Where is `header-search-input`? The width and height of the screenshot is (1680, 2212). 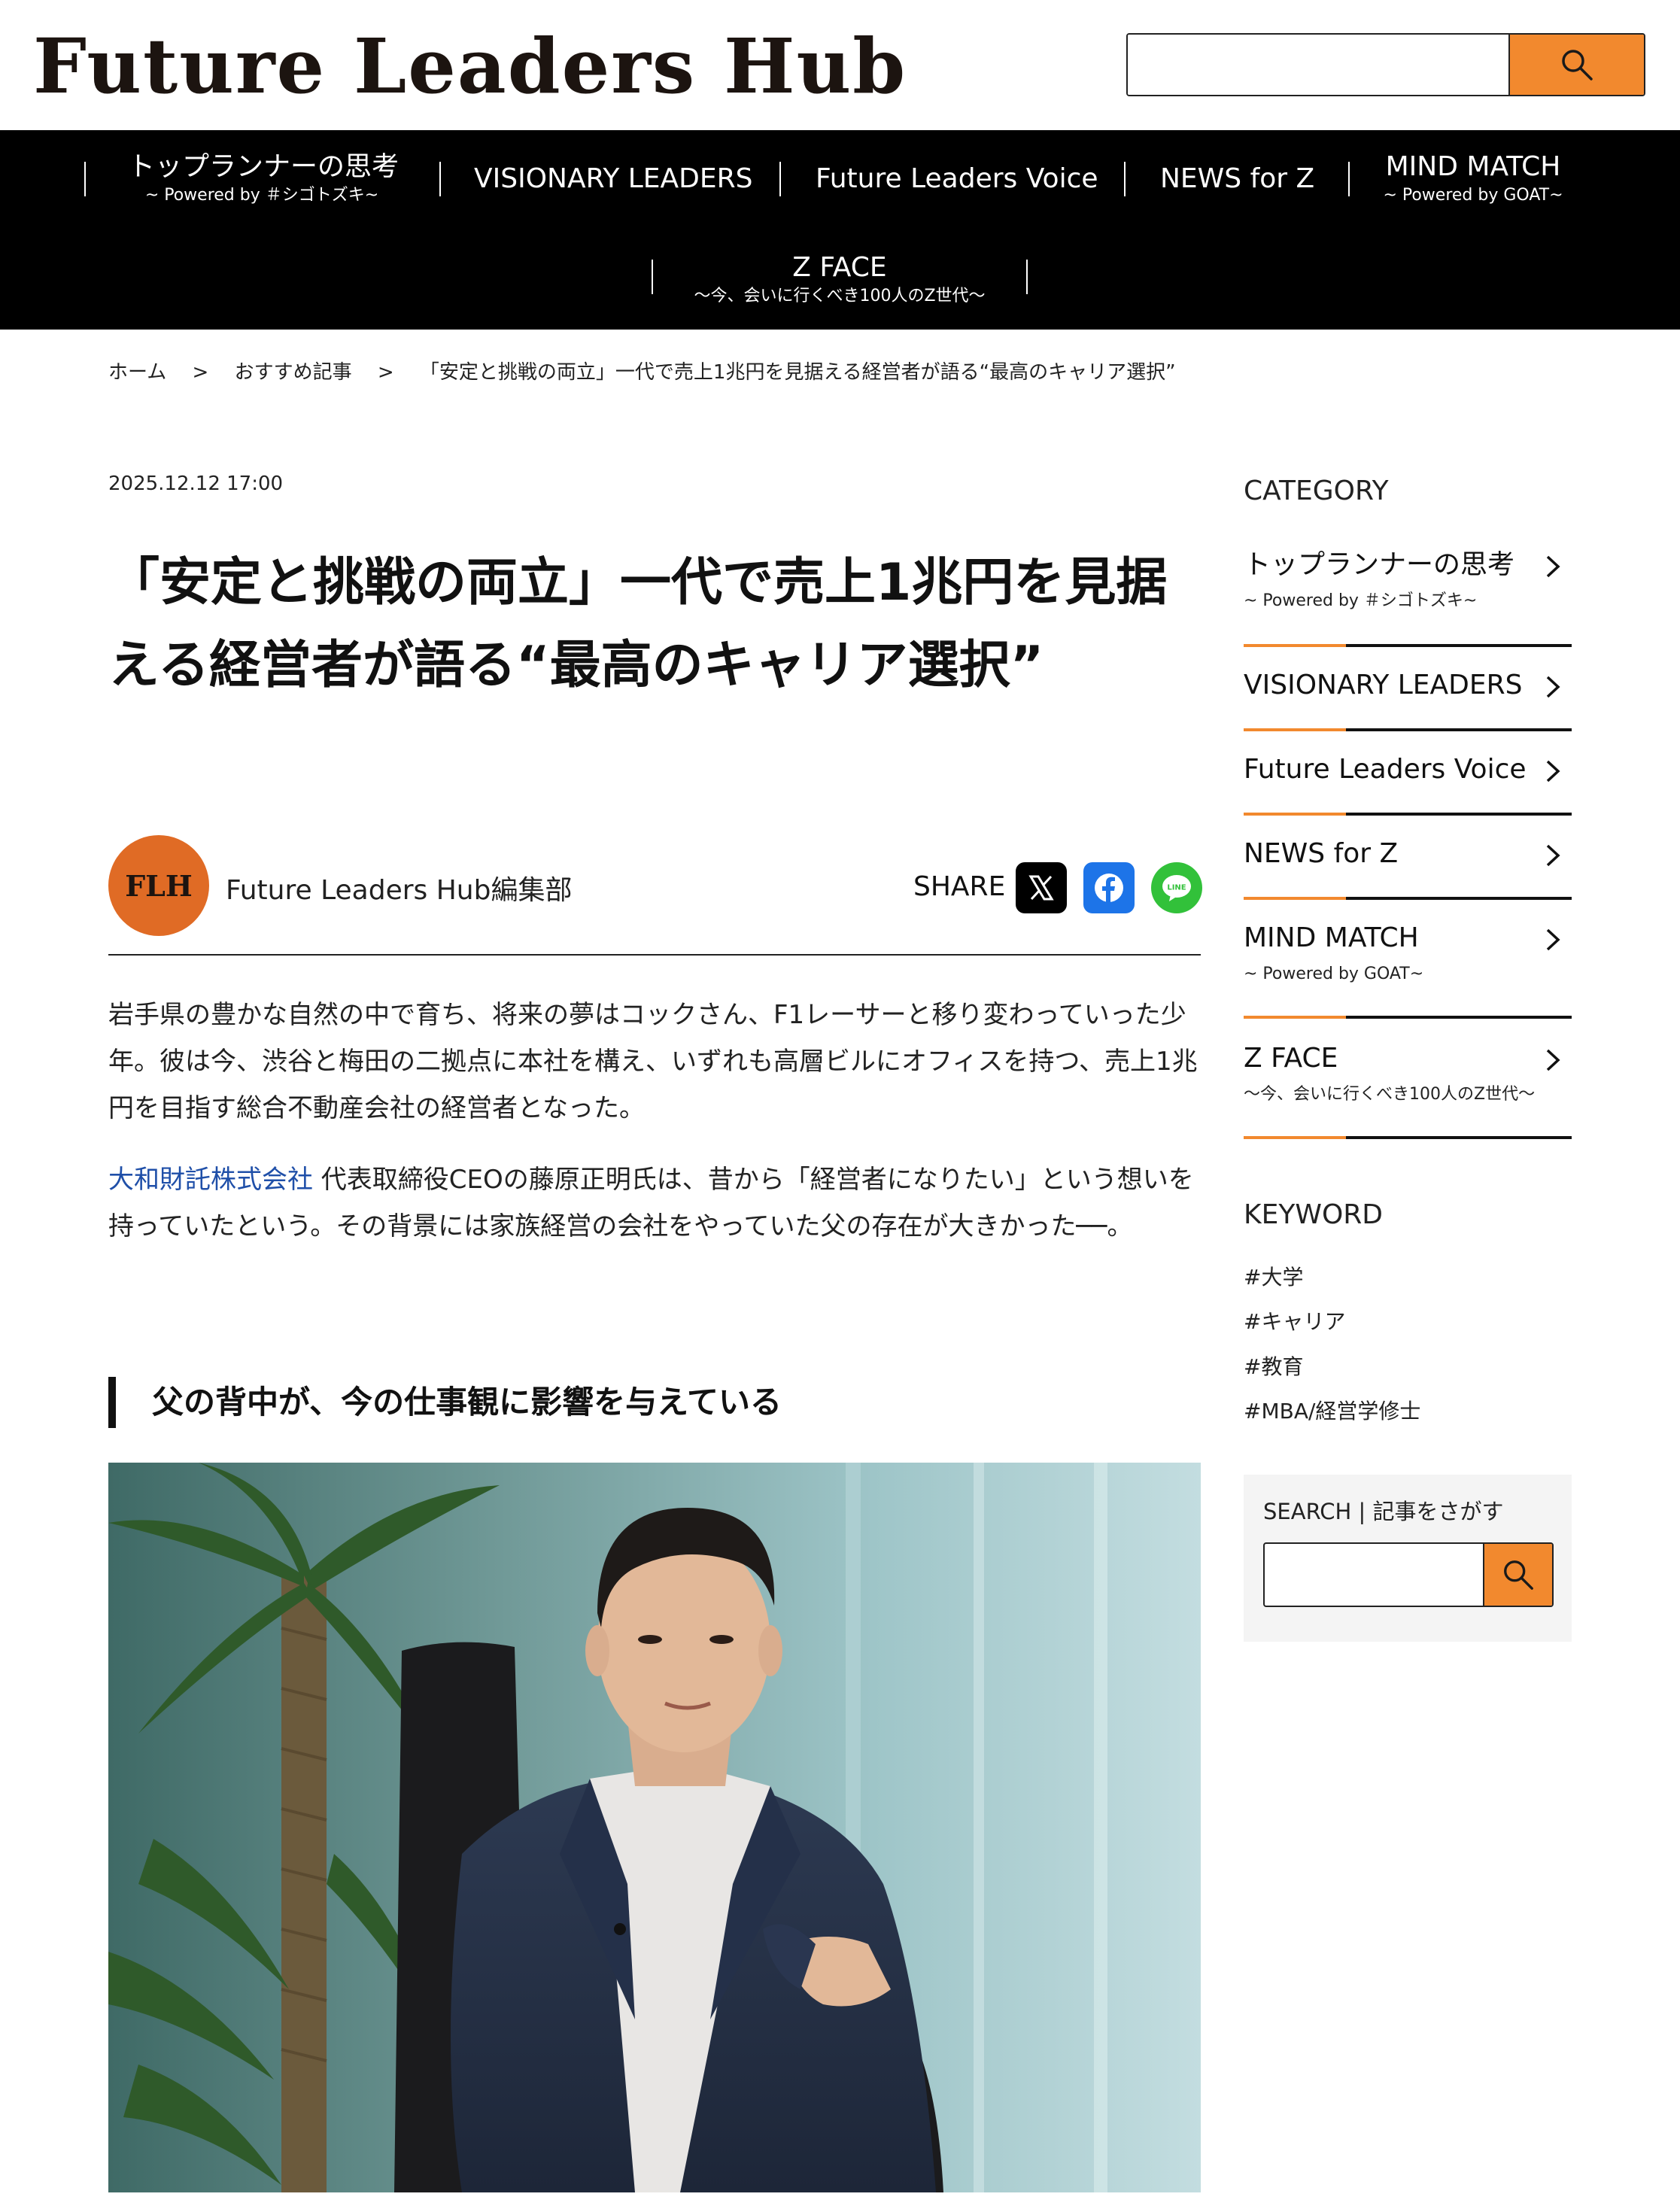
header-search-input is located at coordinates (1318, 65).